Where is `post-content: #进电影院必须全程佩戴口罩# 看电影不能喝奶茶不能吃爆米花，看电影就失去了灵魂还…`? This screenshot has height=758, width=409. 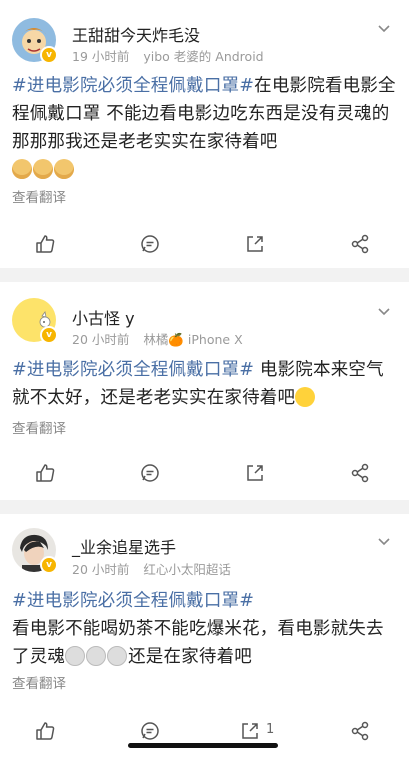 post-content: #进电影院必须全程佩戴口罩# 看电影不能喝奶茶不能吃爆米花，看电影就失去了灵魂还… is located at coordinates (204, 629).